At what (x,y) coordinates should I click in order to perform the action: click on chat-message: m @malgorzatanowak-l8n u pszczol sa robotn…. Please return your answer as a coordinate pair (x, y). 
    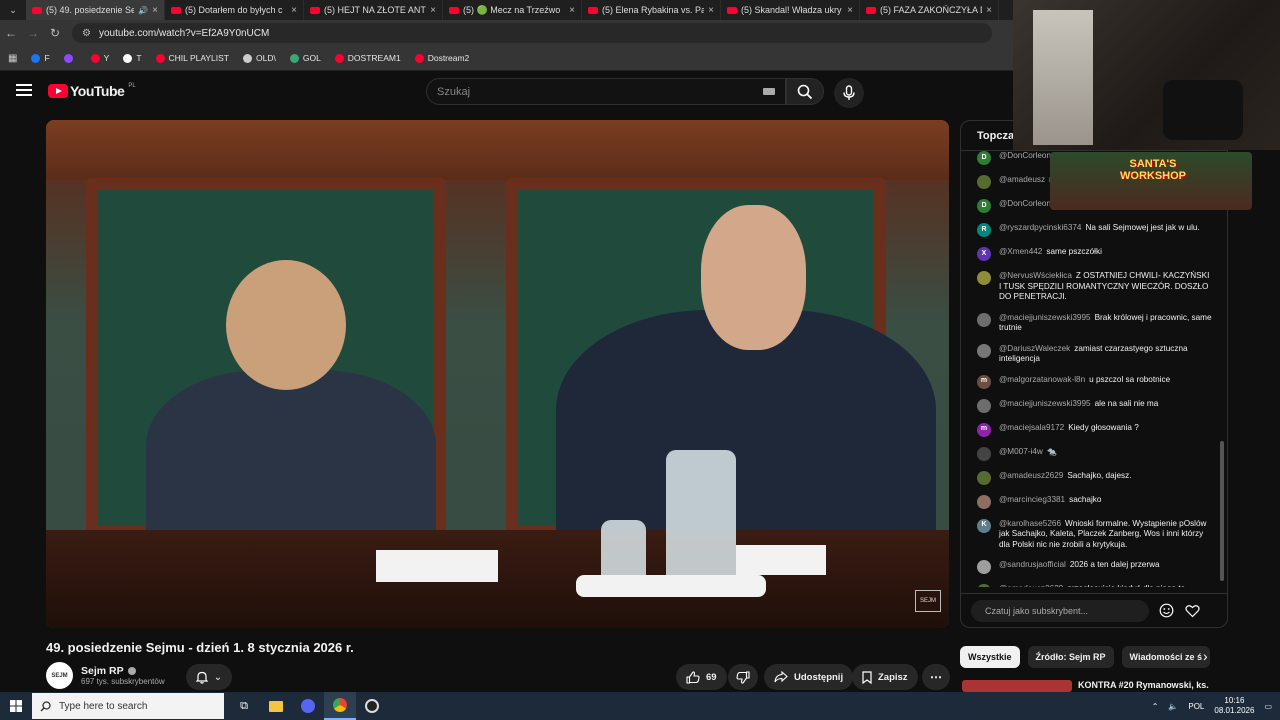
    Looking at the image, I should click on (1095, 381).